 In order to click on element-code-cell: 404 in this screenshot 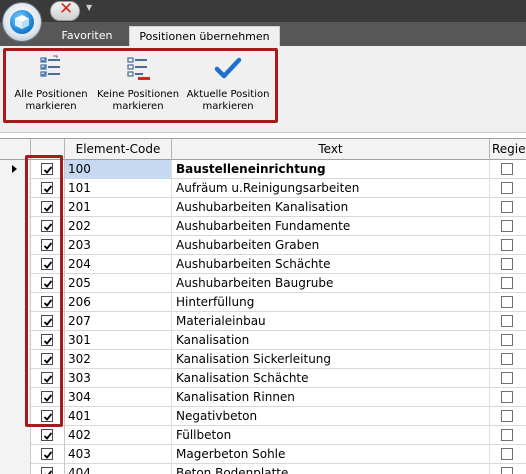, I will do `click(118, 469)`.